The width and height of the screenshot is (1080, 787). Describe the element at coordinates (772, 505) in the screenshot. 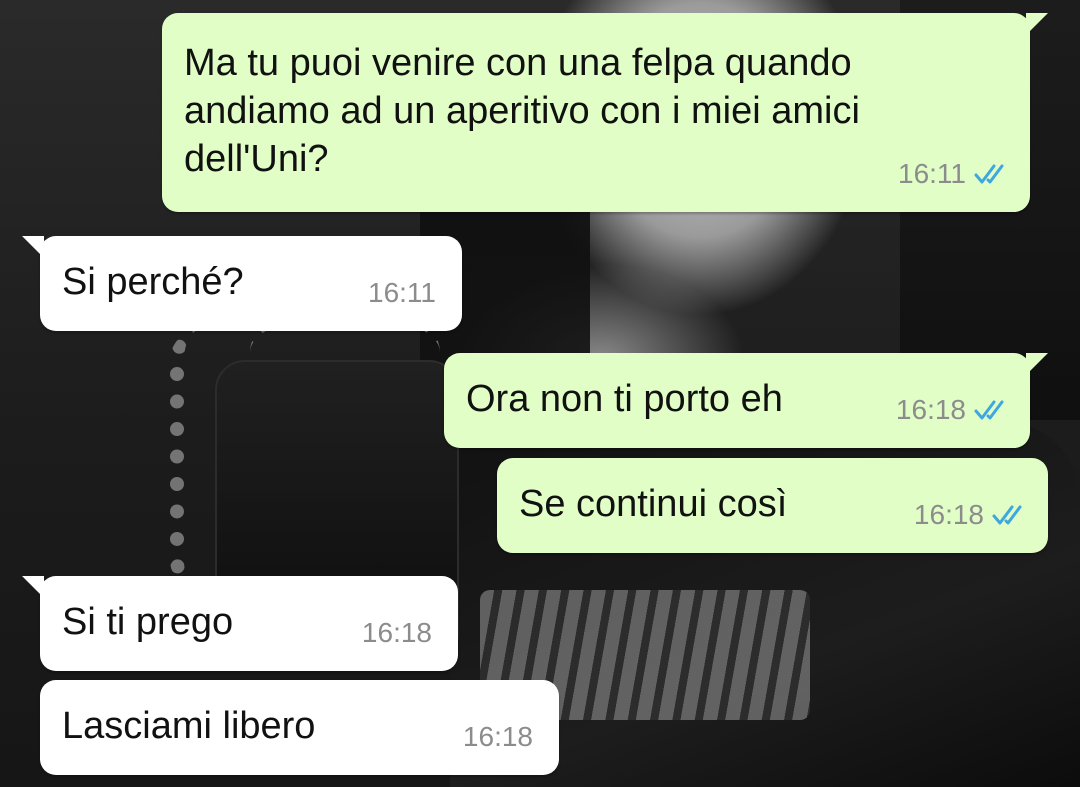

I see `message-bubble-outgoing: Se continui così 16:18` at that location.